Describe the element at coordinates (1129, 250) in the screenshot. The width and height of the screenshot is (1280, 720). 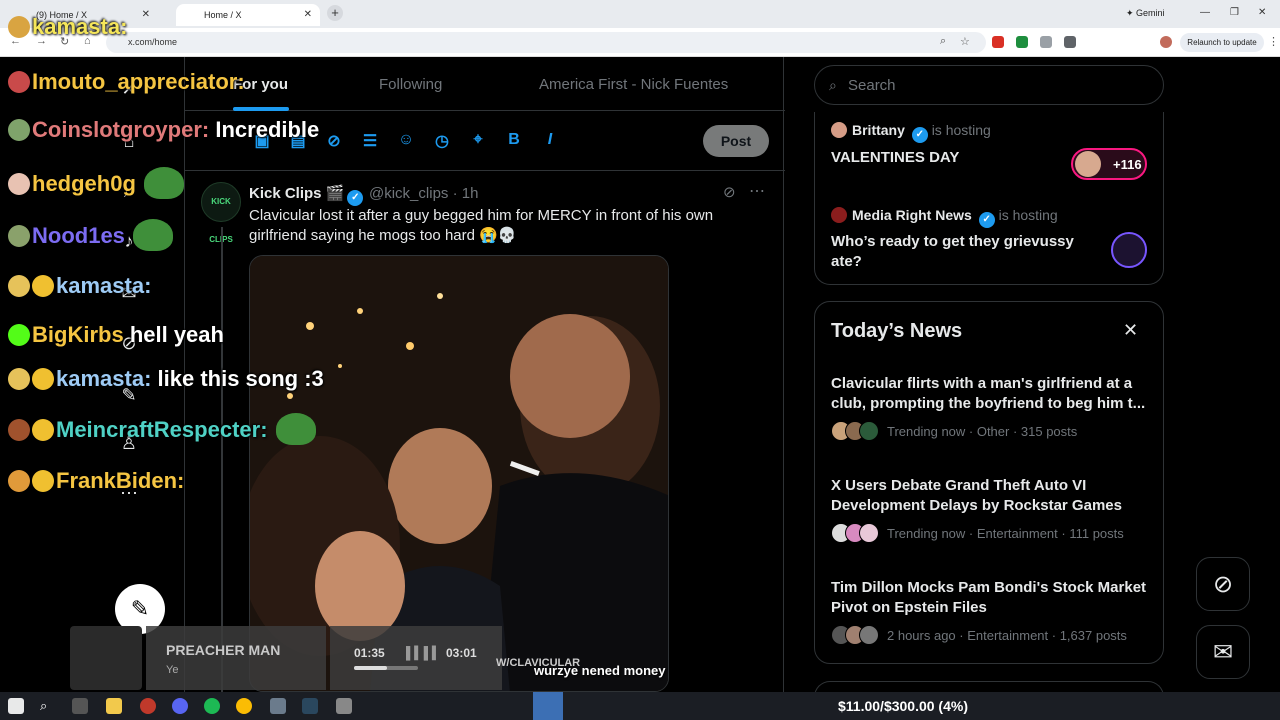
I see `space-live-avatar` at that location.